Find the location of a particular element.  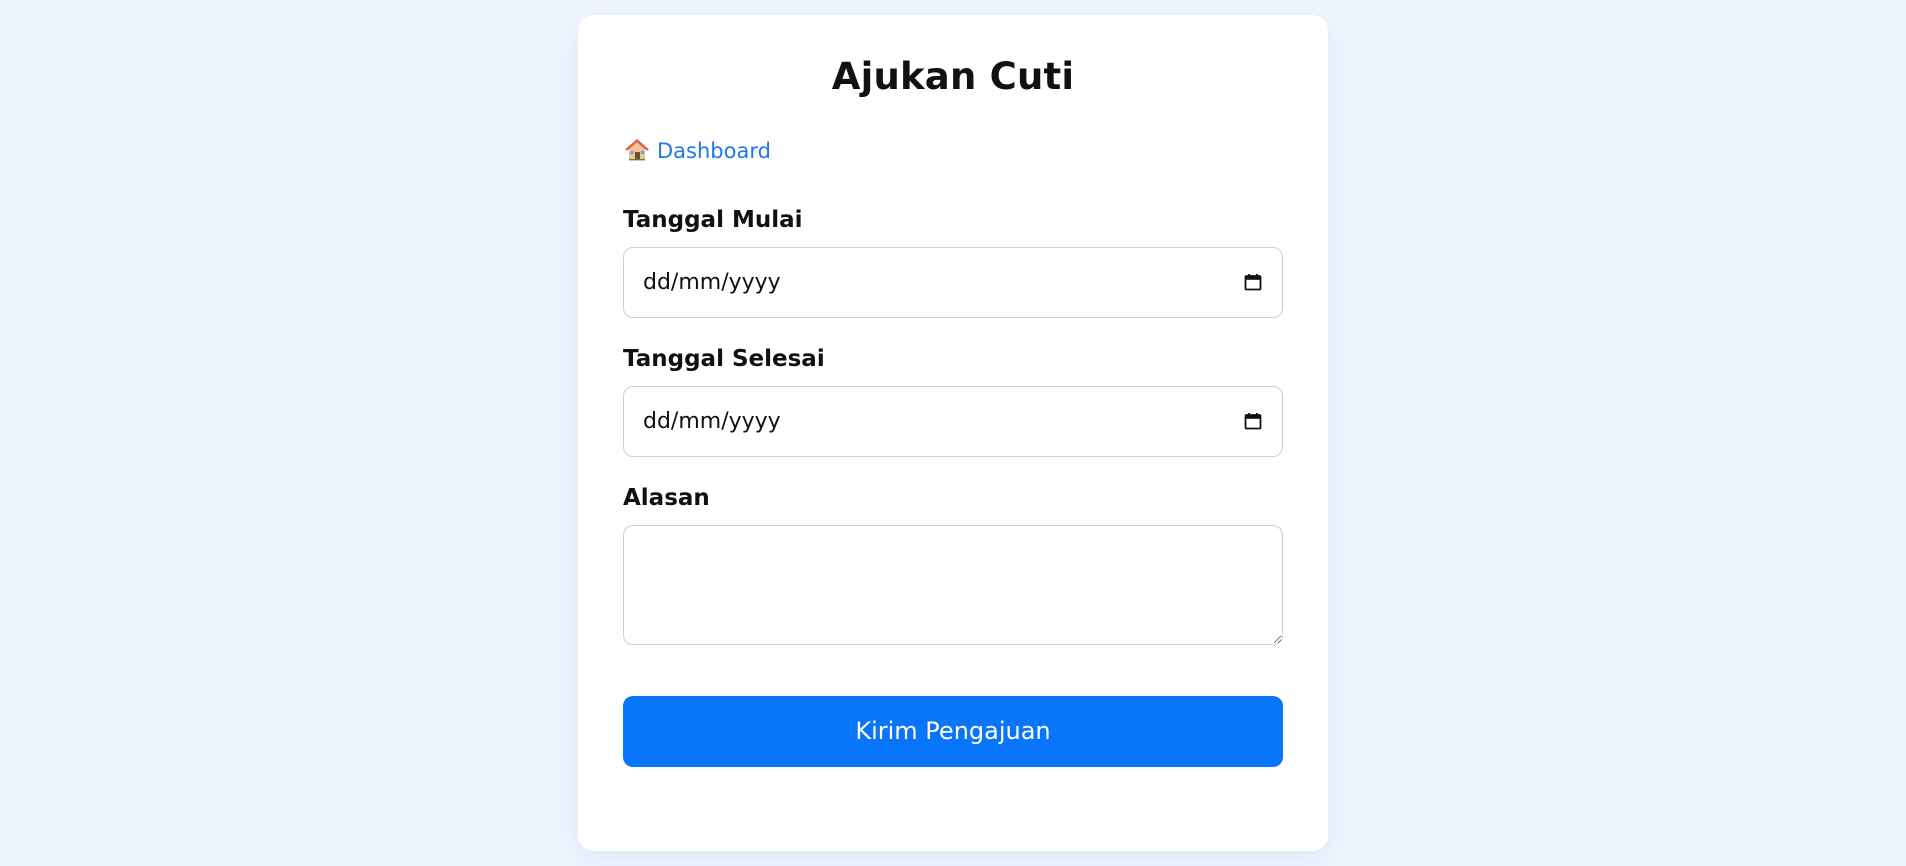

page-title: Ajukan Cuti is located at coordinates (953, 76).